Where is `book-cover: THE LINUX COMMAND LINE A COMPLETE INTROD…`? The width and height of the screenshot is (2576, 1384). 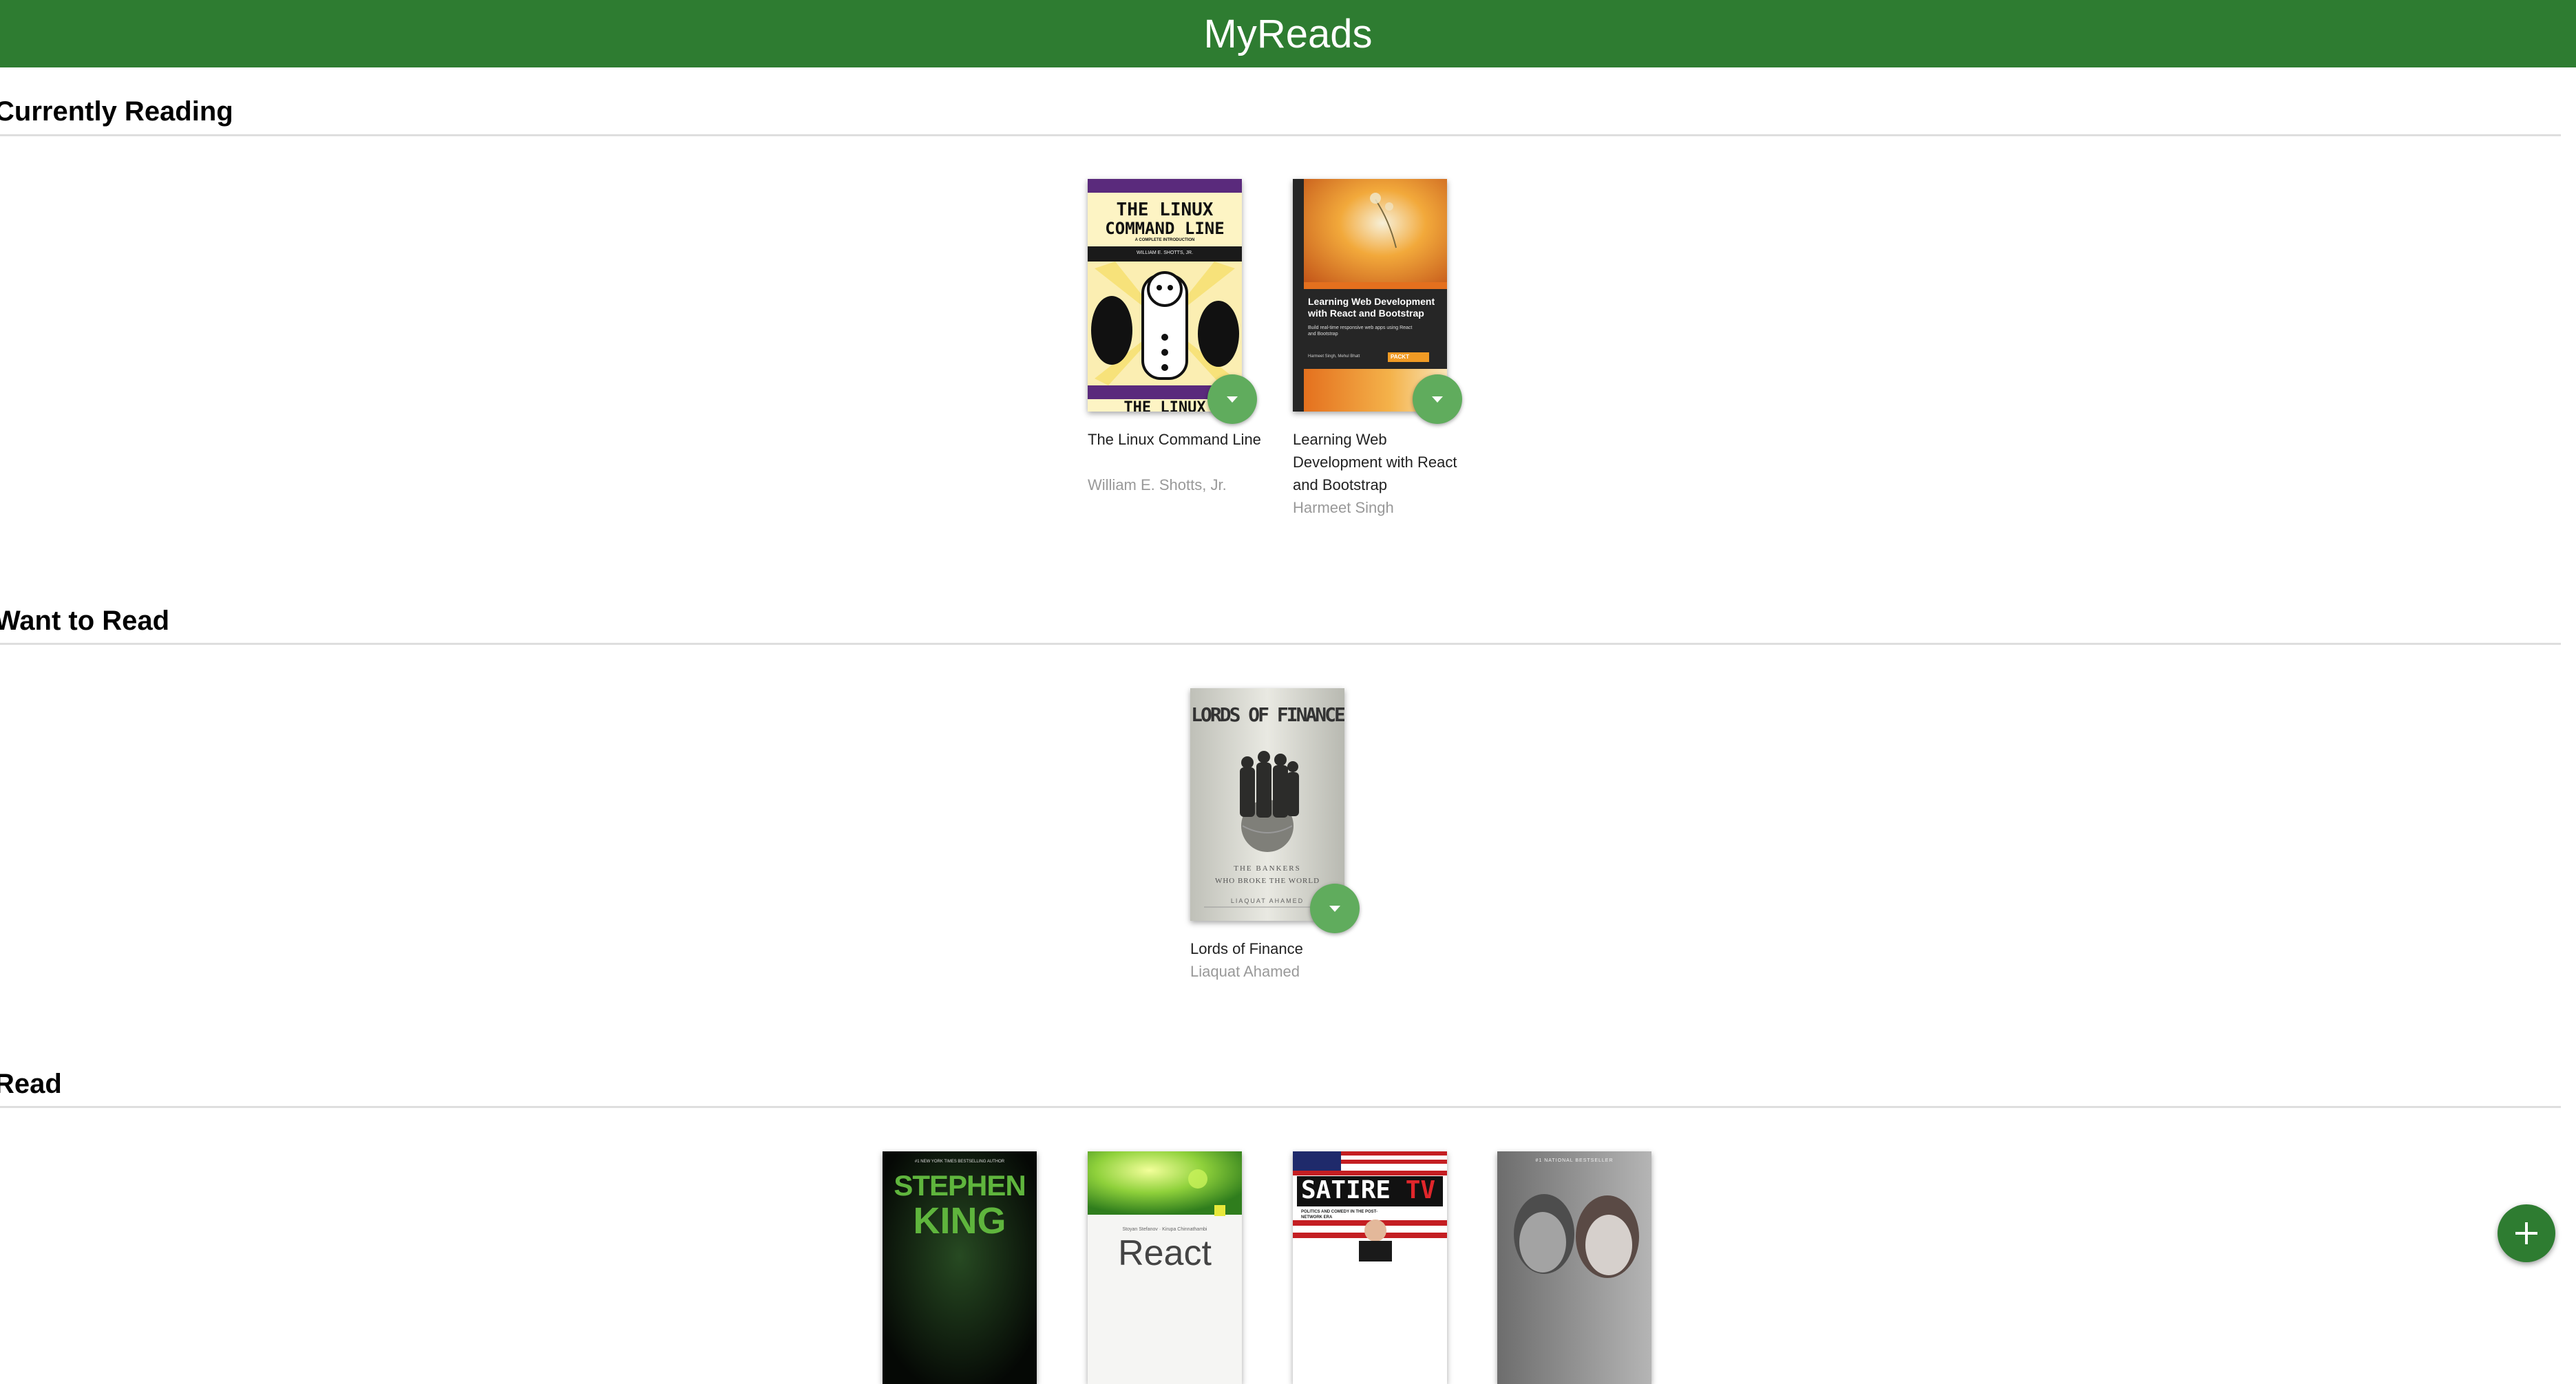 book-cover: THE LINUX COMMAND LINE A COMPLETE INTROD… is located at coordinates (1165, 295).